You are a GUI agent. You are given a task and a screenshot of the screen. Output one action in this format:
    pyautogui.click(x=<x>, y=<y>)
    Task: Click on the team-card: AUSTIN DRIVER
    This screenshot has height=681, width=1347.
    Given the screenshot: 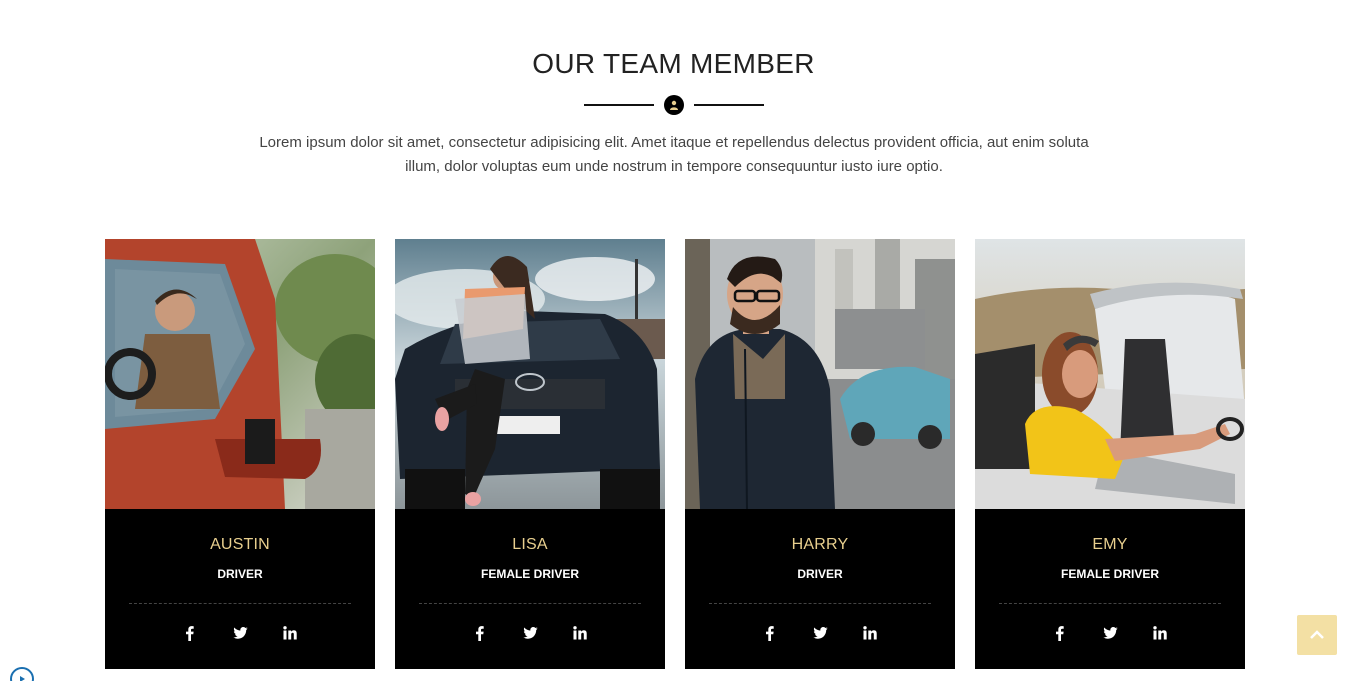 What is the action you would take?
    pyautogui.click(x=240, y=454)
    